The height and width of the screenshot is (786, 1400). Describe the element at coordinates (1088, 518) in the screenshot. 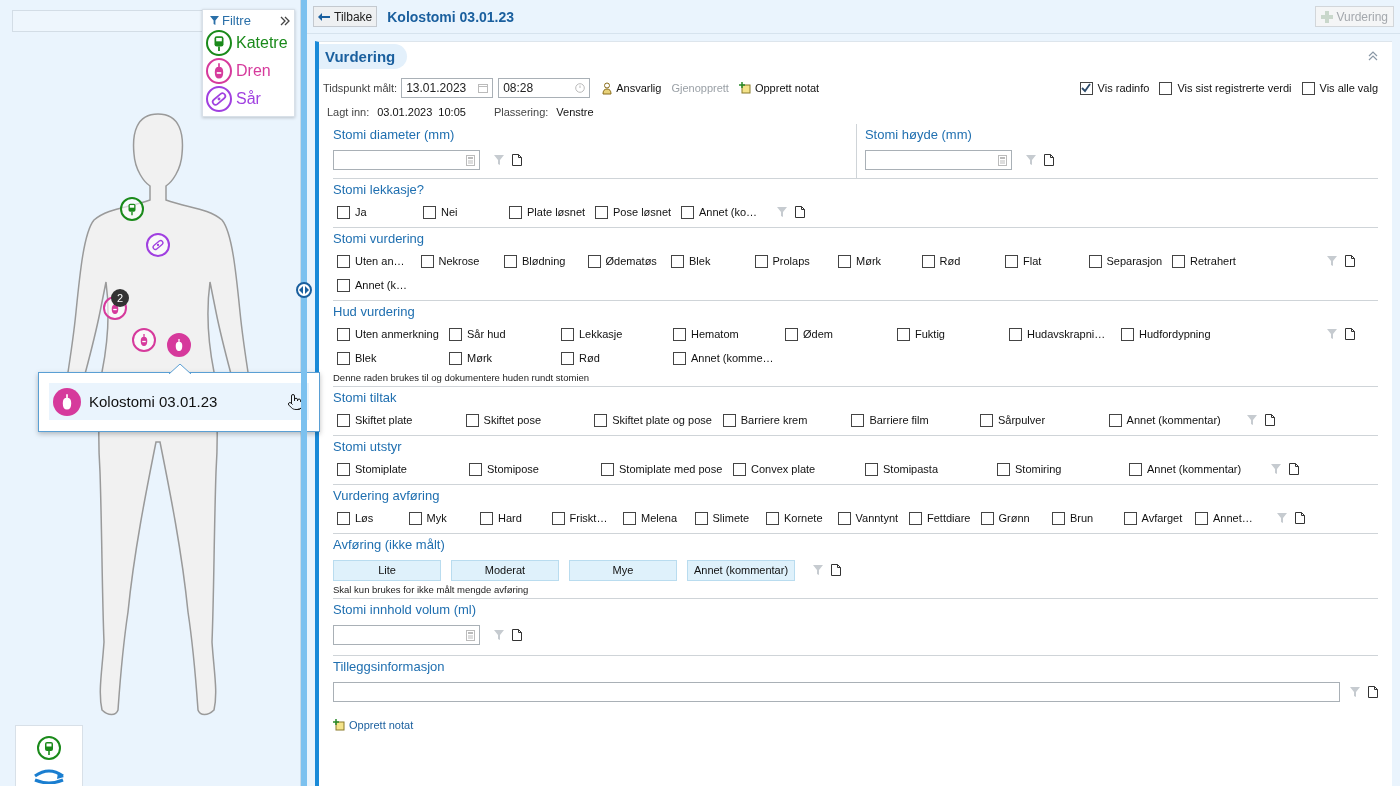

I see `checkbox: Brun` at that location.